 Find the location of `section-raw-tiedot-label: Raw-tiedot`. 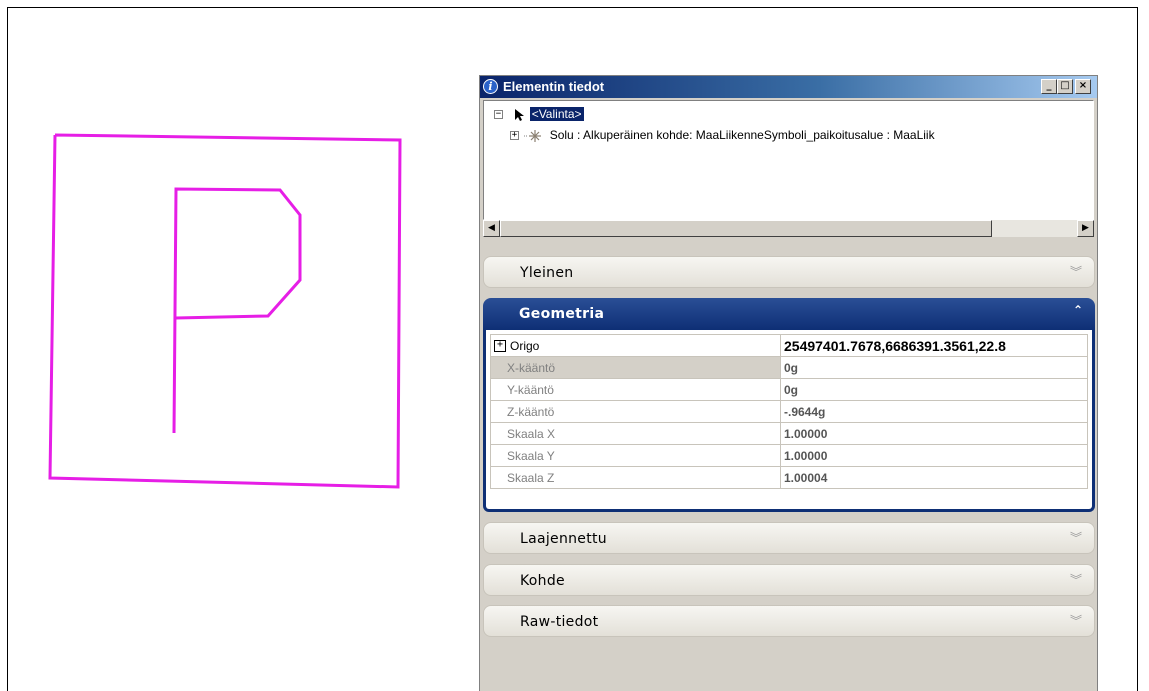

section-raw-tiedot-label: Raw-tiedot is located at coordinates (559, 622).